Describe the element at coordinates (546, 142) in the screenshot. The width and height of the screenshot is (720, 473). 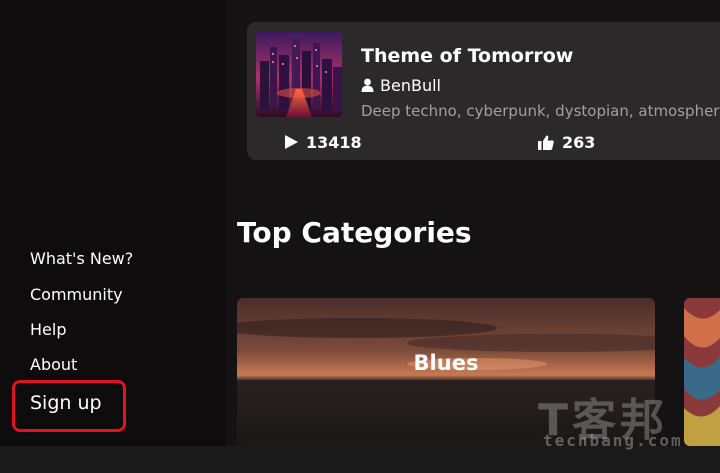
I see `thumbs-up-icon` at that location.